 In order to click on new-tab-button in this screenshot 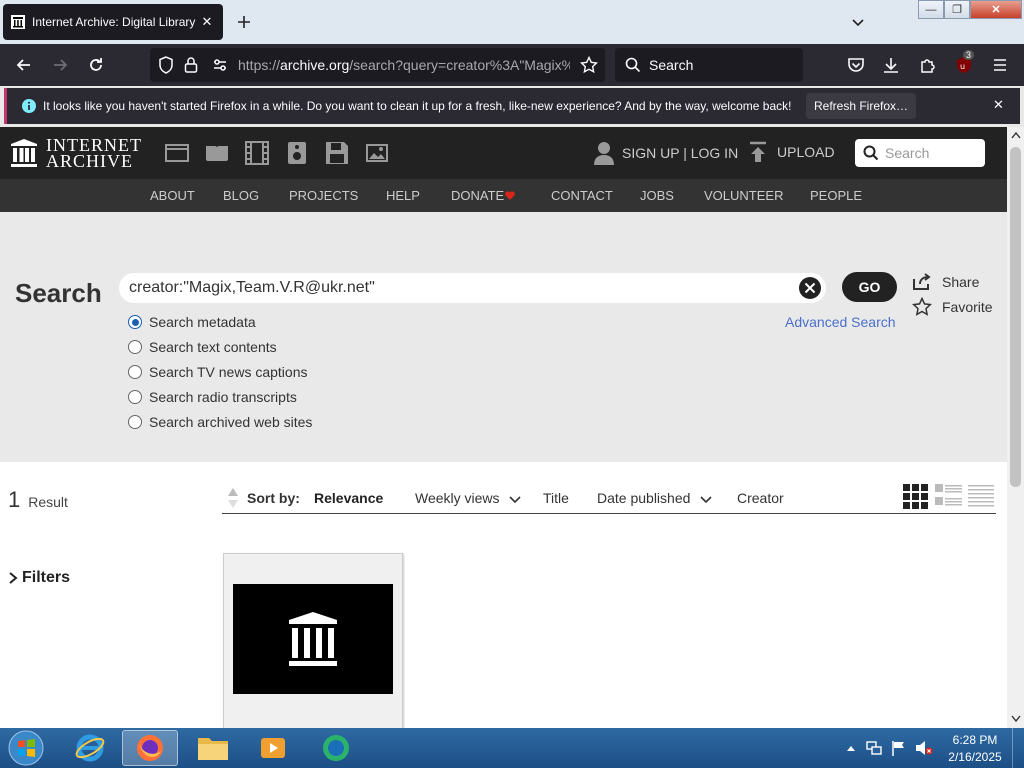, I will do `click(244, 22)`.